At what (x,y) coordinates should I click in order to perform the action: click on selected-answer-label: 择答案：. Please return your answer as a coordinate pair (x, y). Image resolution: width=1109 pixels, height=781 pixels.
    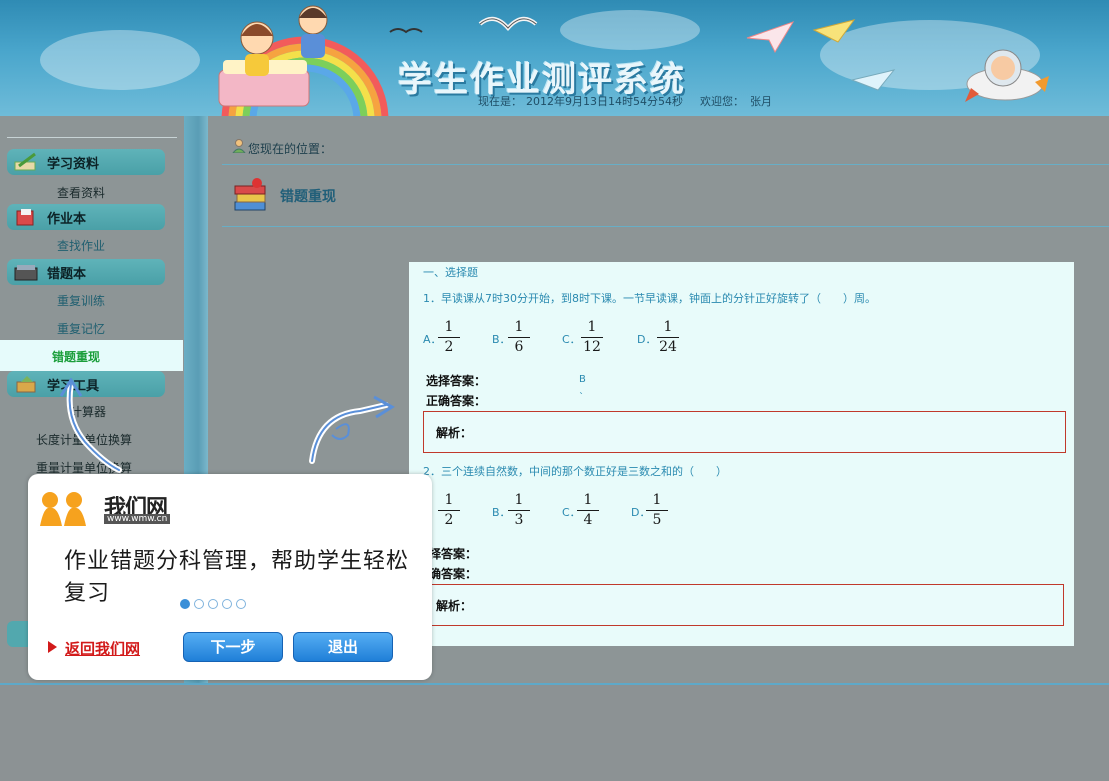
    Looking at the image, I should click on (453, 554).